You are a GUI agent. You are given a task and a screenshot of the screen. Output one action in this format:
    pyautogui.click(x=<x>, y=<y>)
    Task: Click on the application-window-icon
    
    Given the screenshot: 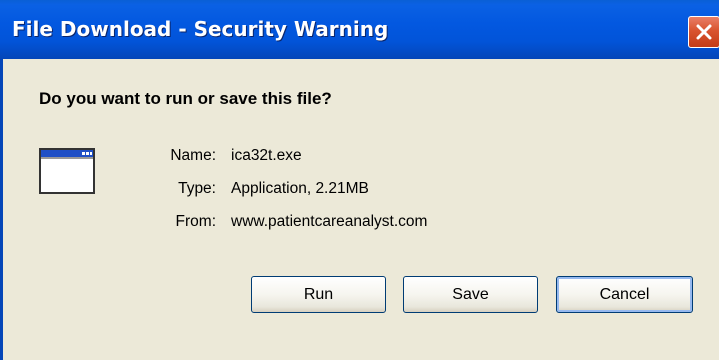 What is the action you would take?
    pyautogui.click(x=67, y=171)
    